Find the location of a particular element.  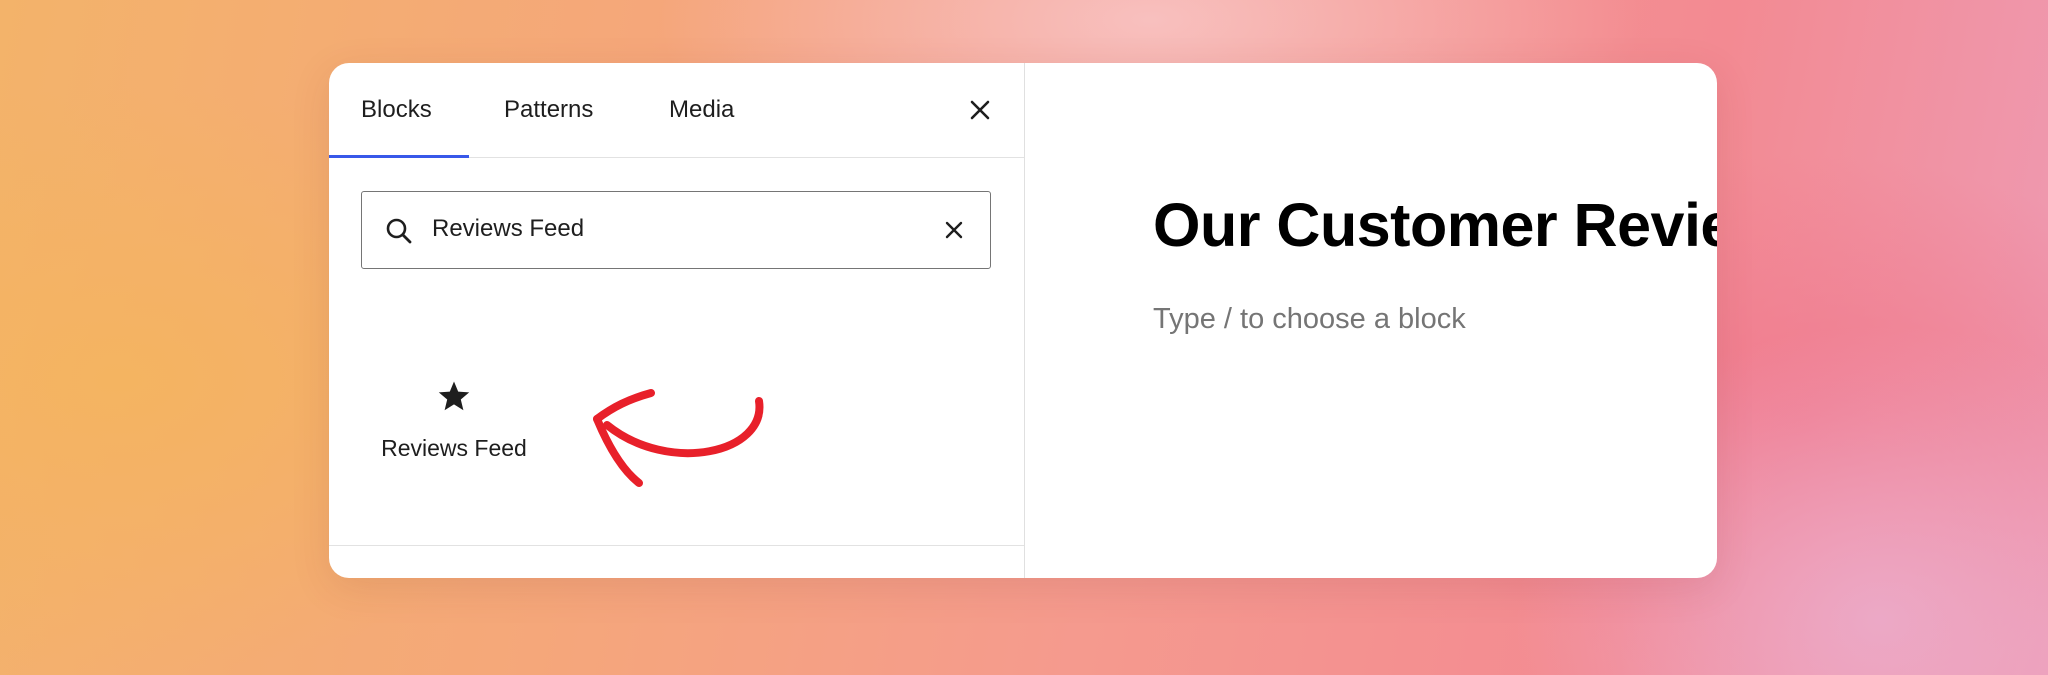

tab-blocks: Blocks is located at coordinates (396, 110).